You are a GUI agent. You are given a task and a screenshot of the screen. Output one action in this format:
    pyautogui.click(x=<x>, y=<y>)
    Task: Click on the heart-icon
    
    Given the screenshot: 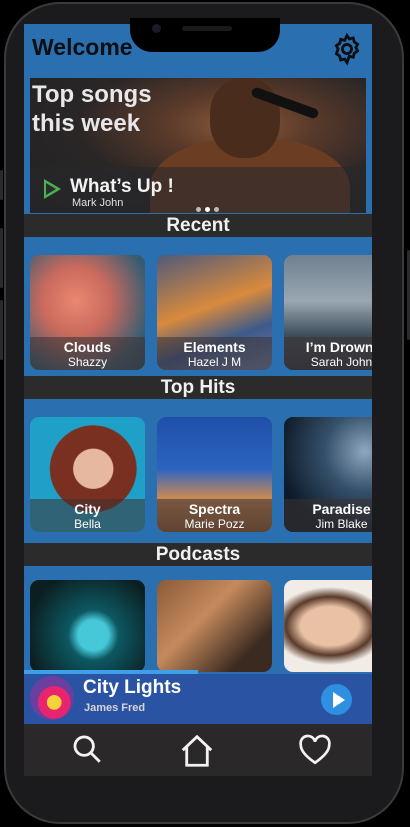 What is the action you would take?
    pyautogui.click(x=315, y=750)
    